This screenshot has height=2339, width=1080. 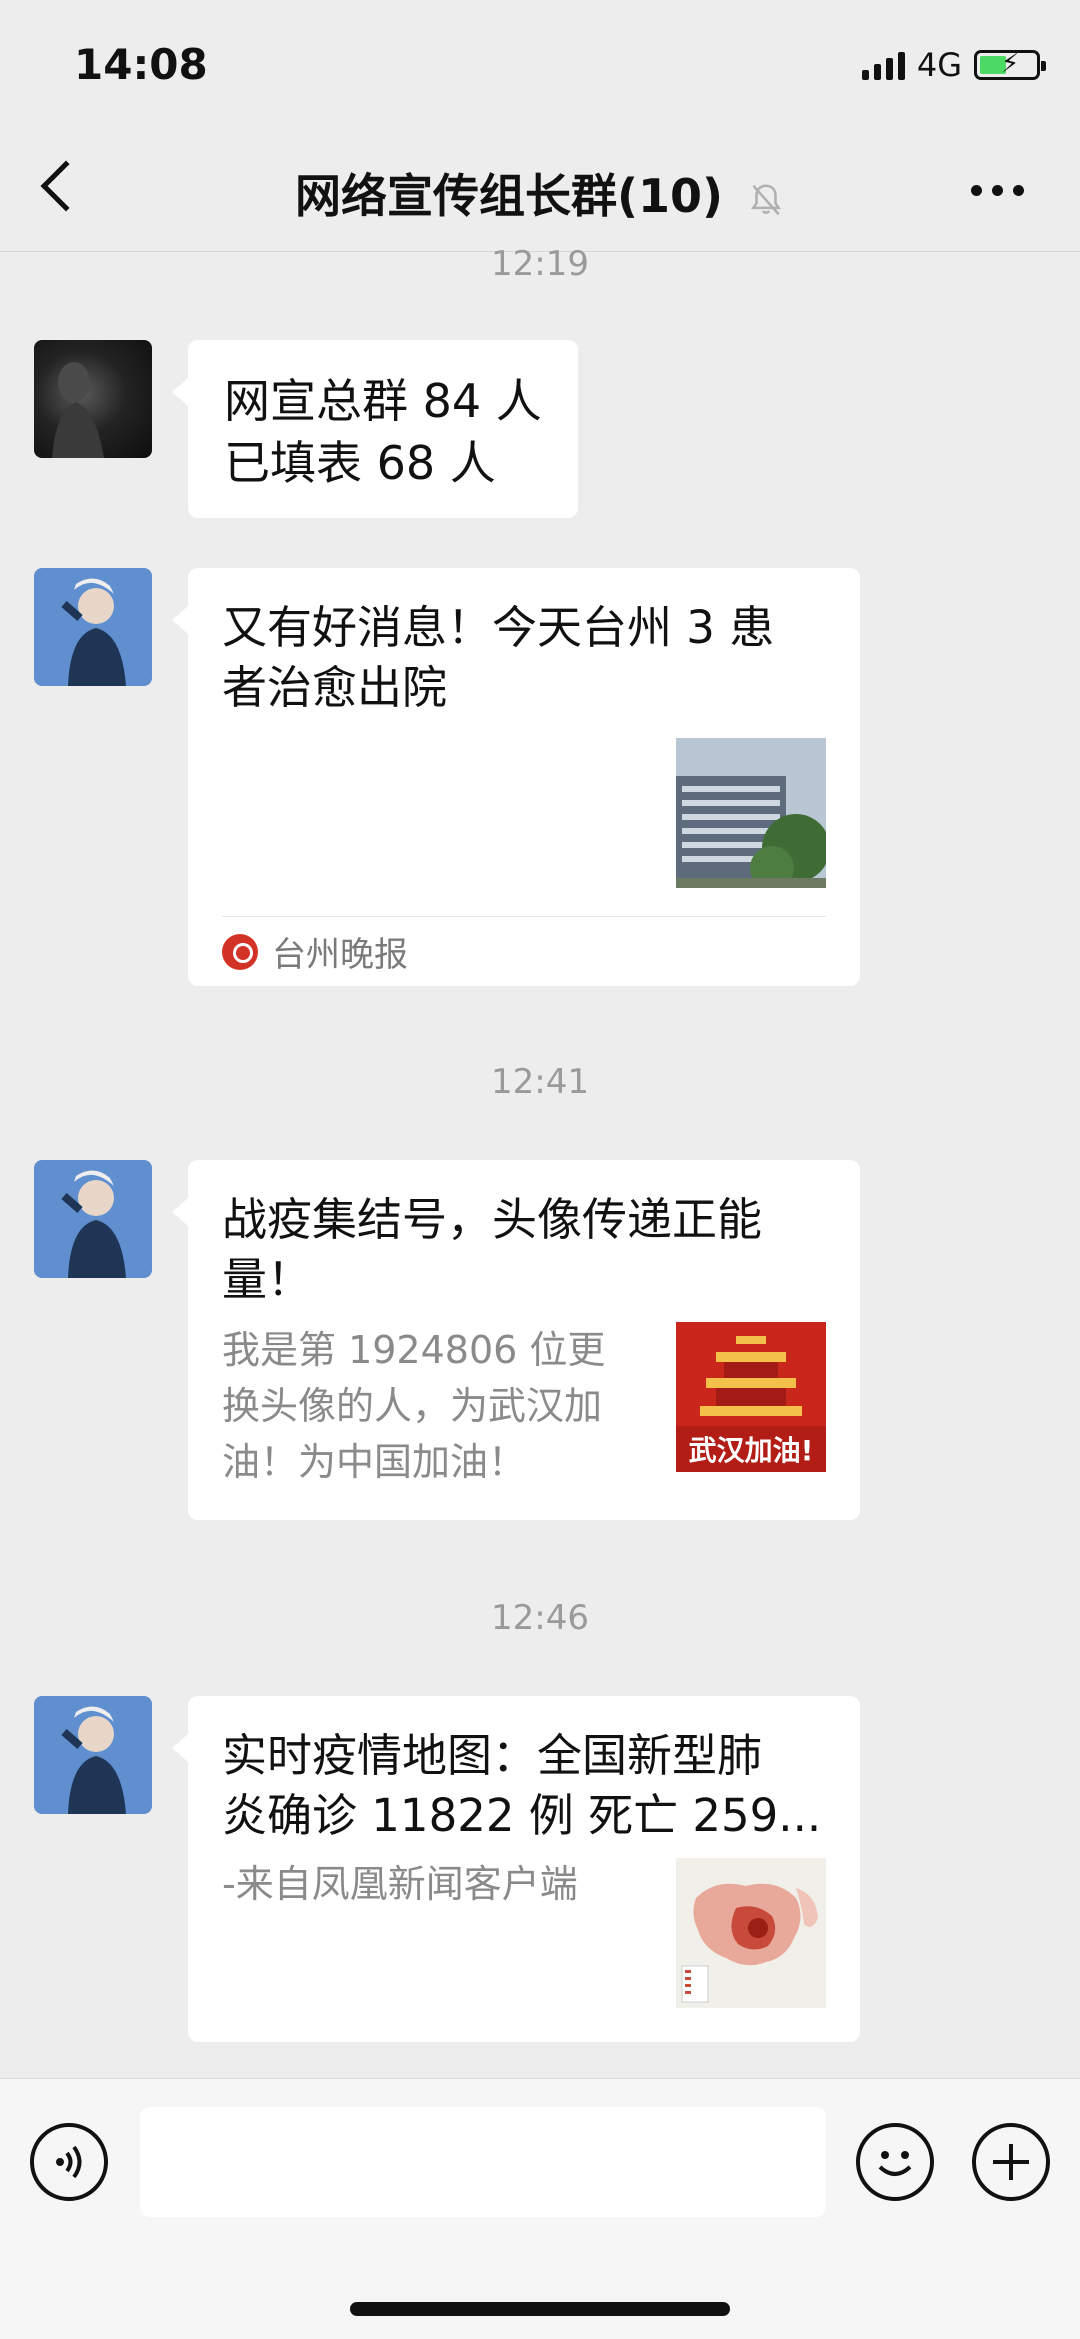 What do you see at coordinates (509, 196) in the screenshot?
I see `chat-title: 网络宣传组长群(10)` at bounding box center [509, 196].